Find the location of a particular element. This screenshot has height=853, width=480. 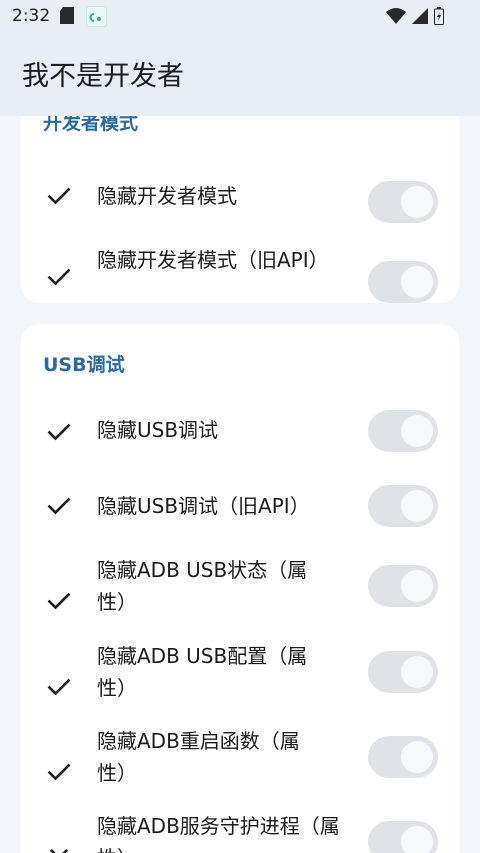

setting-row-hide-developer-mode-old-api: 隐藏开发者模式（旧API） is located at coordinates (240, 262).